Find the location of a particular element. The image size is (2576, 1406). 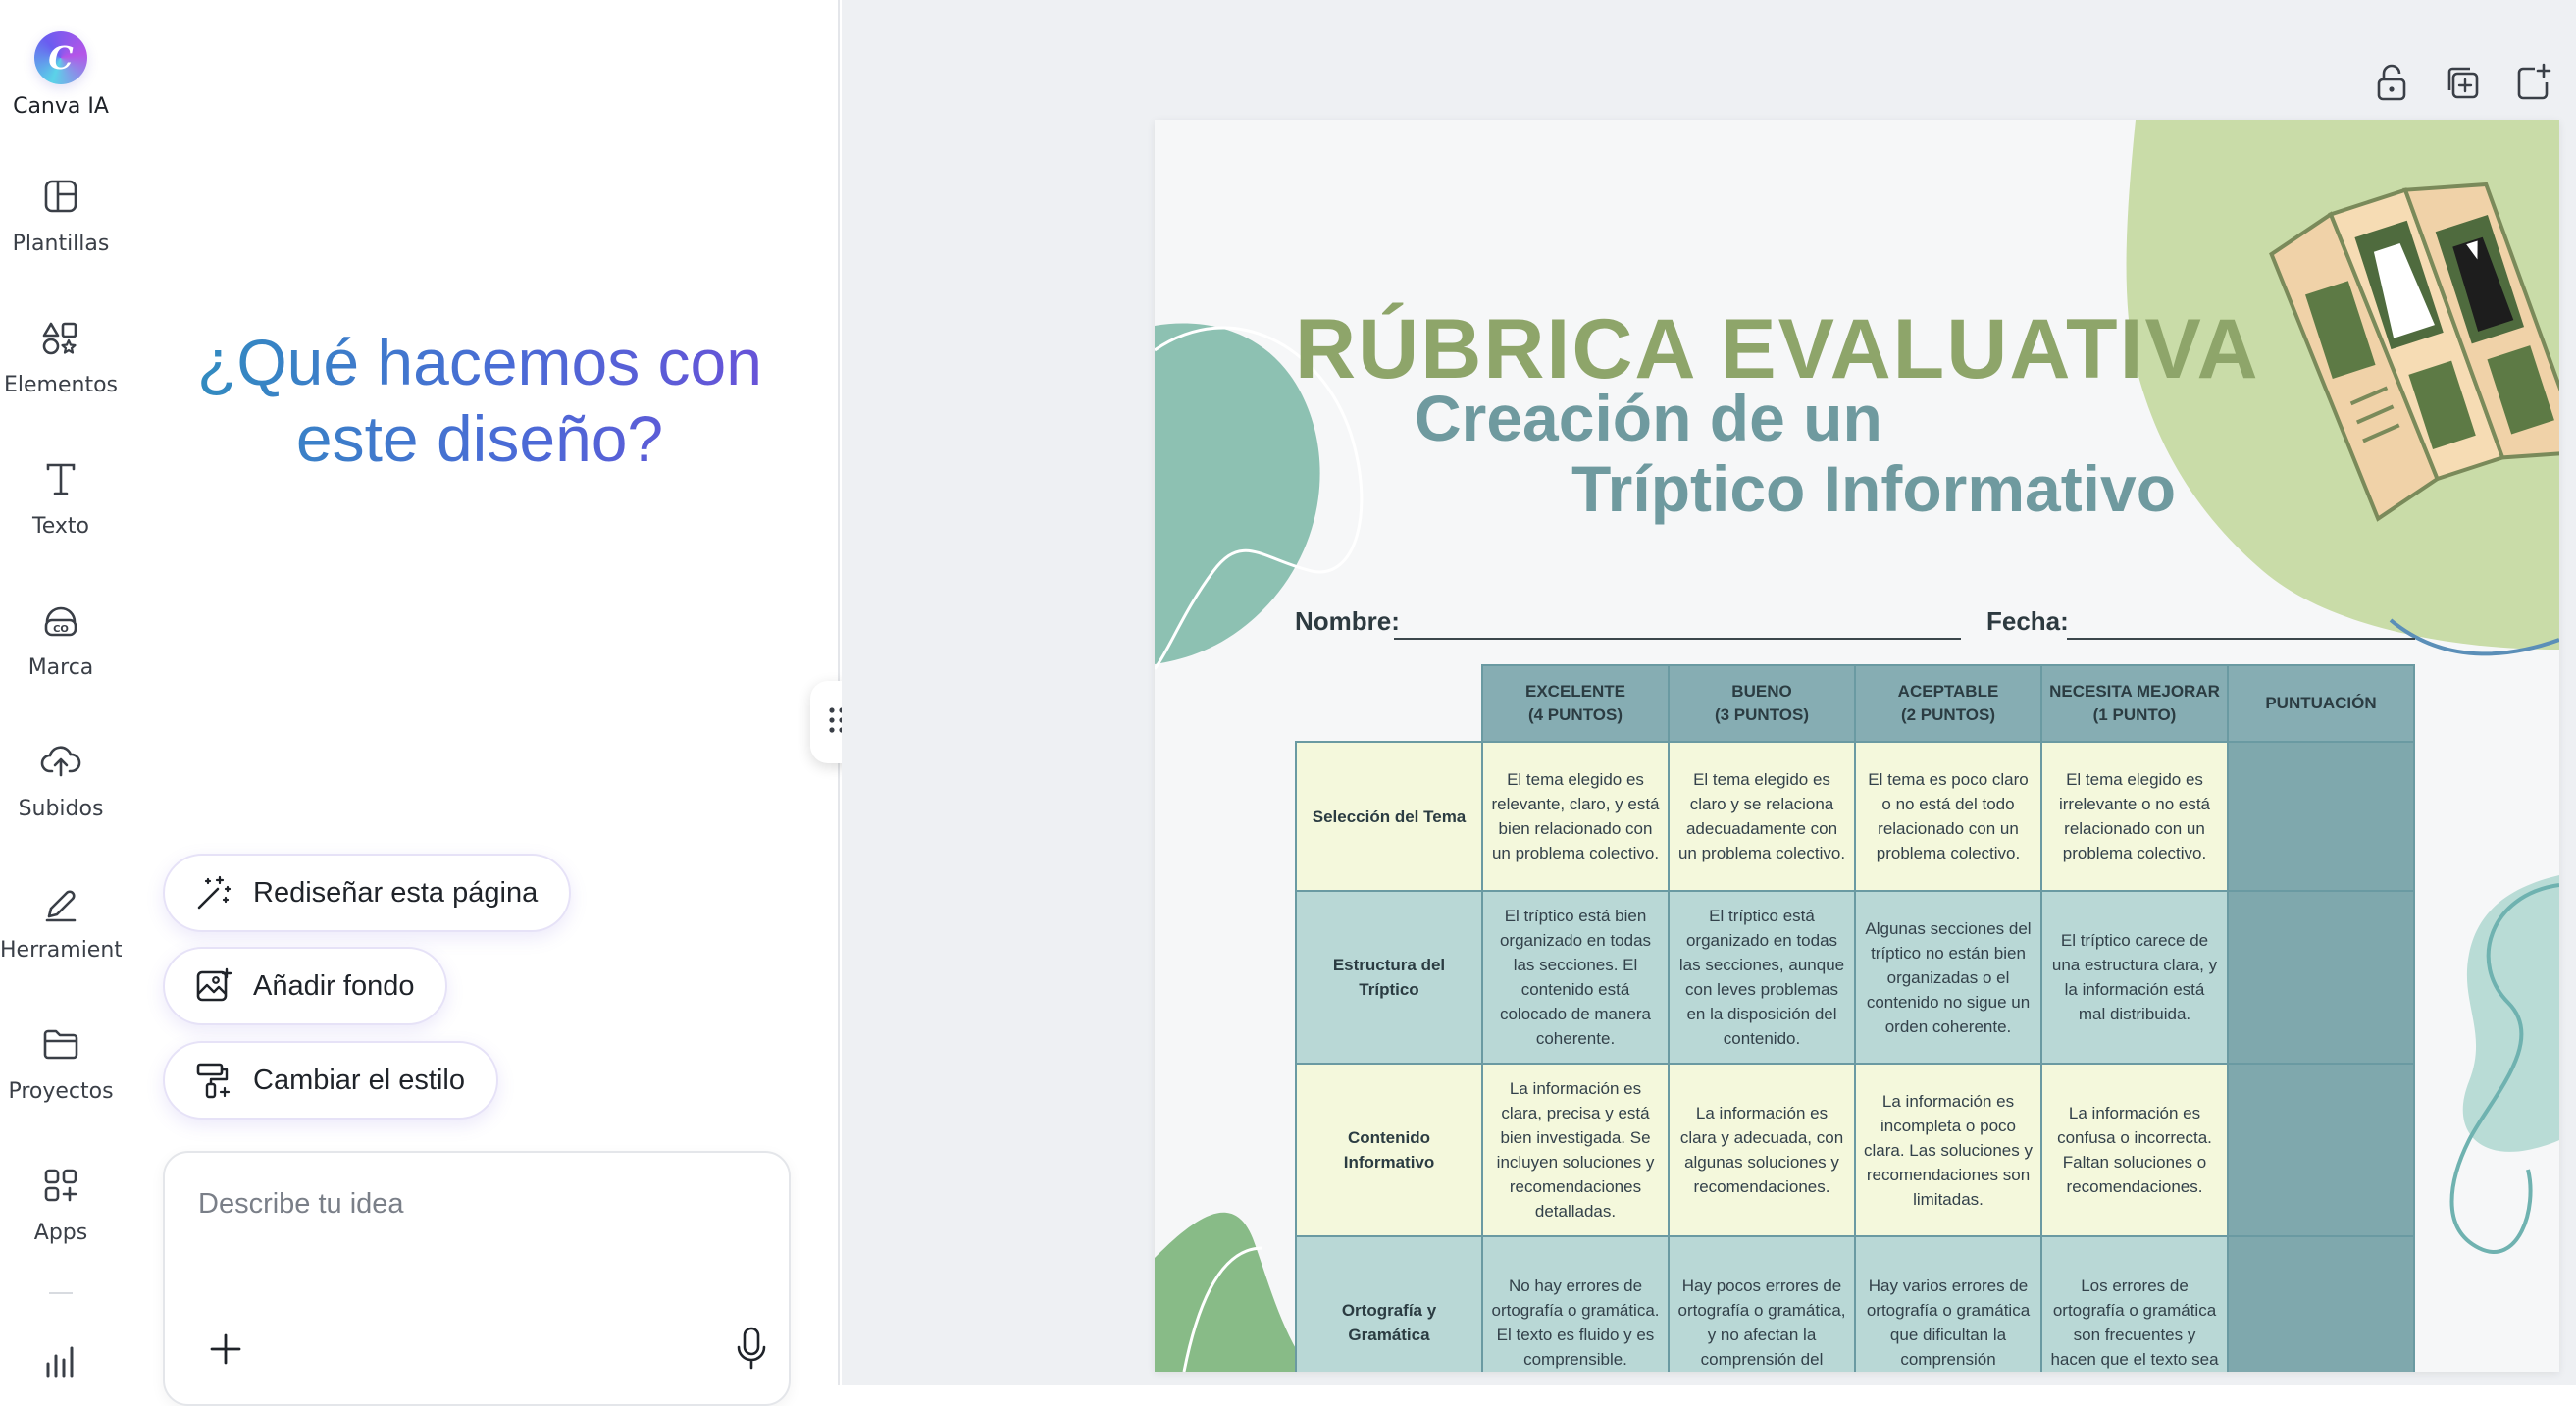

table-header-cell: BUENO (3 PUNTOS) is located at coordinates (1762, 704).